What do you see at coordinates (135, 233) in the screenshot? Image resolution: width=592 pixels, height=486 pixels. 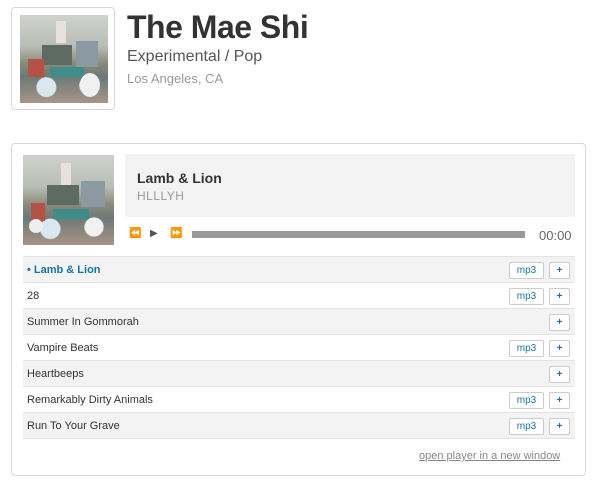 I see `rewind-icon: ⏪` at bounding box center [135, 233].